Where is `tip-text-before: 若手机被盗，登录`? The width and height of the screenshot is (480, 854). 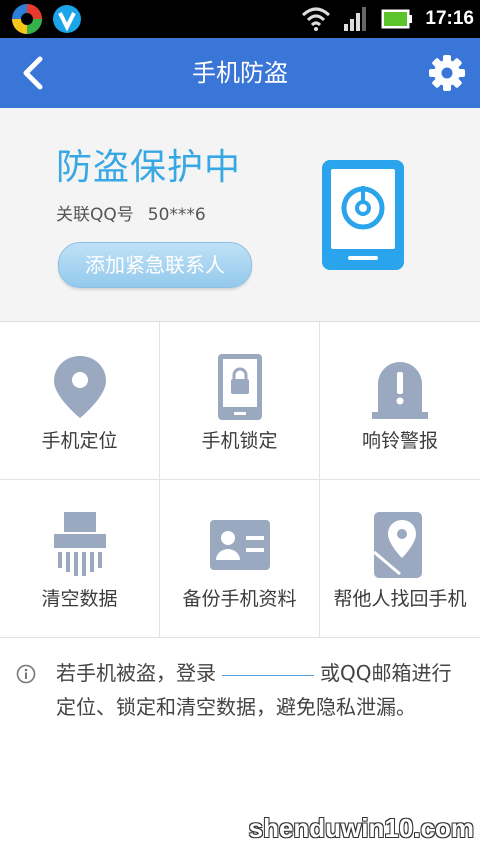
tip-text-before: 若手机被盗，登录 is located at coordinates (136, 673).